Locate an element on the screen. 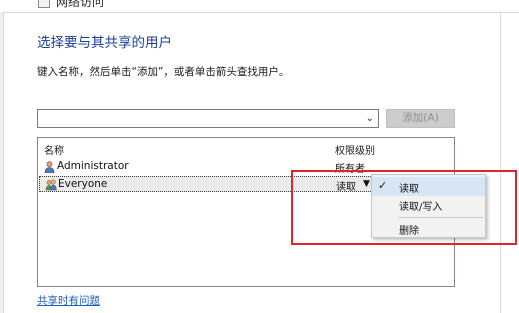 The height and width of the screenshot is (313, 519). add-button: 添加(A) is located at coordinates (420, 118).